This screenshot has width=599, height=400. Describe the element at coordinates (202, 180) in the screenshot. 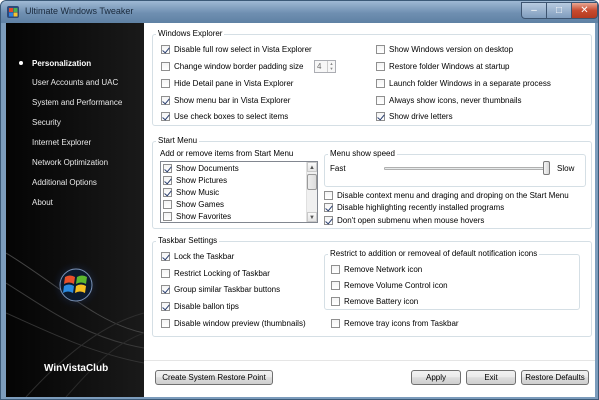

I see `list-item-label: Show Pictures` at that location.